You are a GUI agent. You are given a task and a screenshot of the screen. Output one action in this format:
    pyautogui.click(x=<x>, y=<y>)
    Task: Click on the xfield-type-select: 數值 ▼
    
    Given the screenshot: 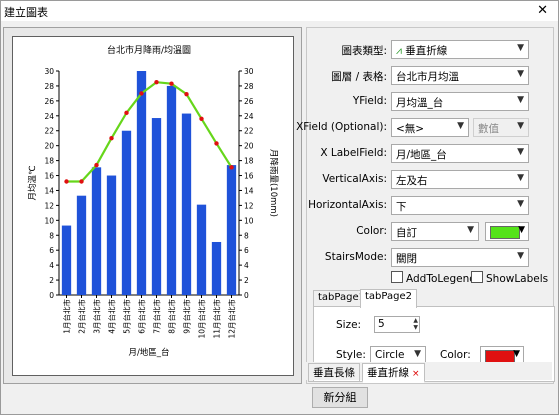 What is the action you would take?
    pyautogui.click(x=501, y=127)
    